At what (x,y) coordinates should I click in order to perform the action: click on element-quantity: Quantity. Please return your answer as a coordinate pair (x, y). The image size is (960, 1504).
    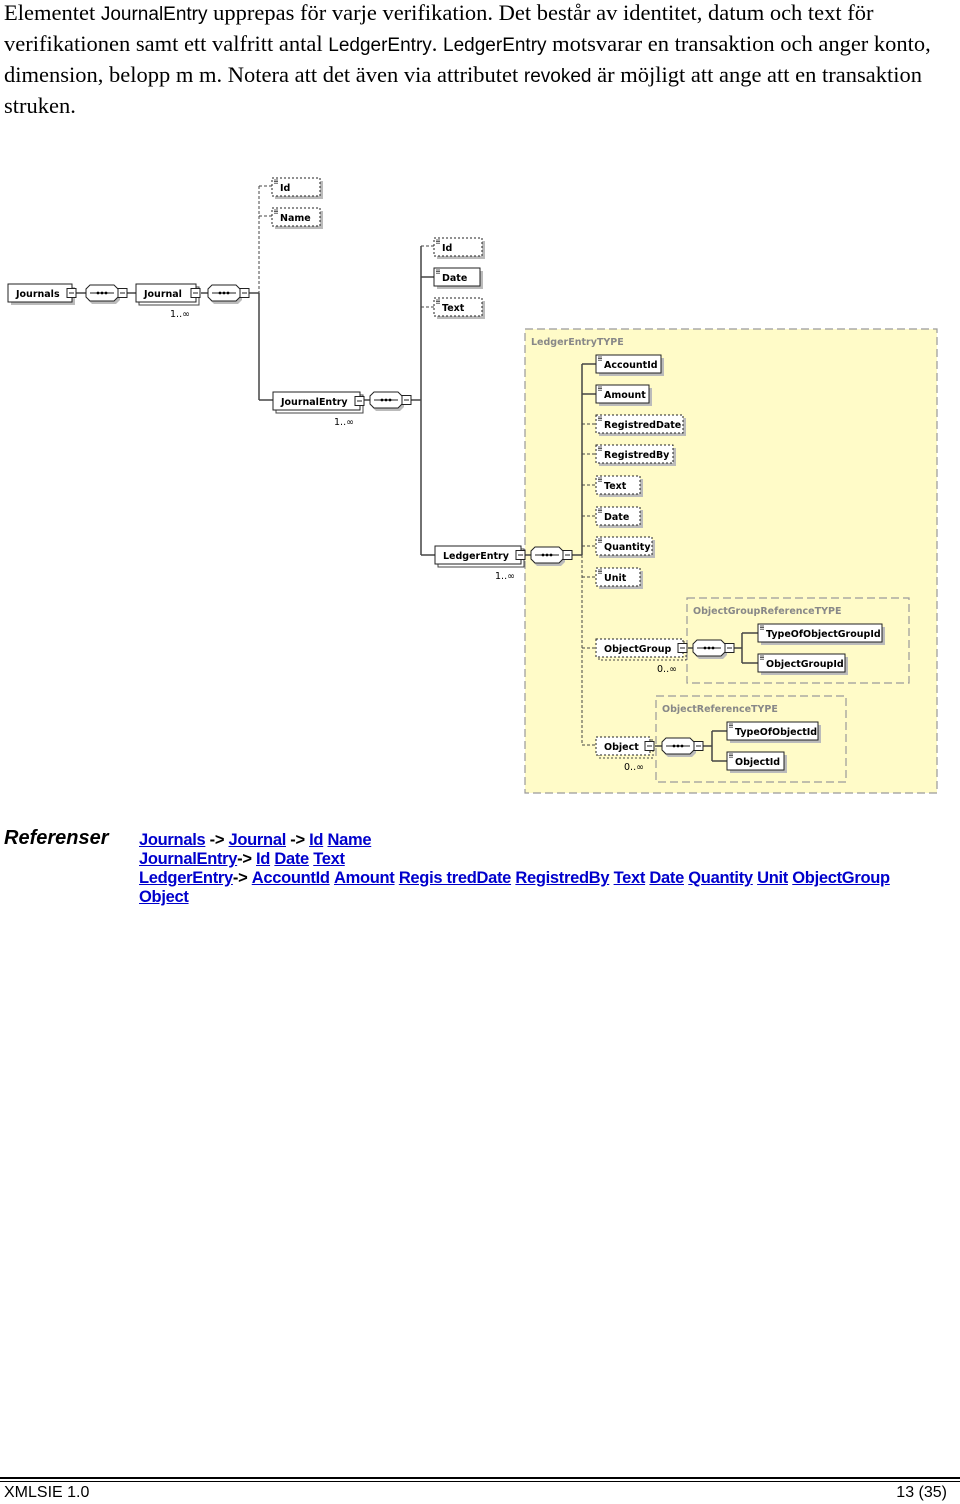
    Looking at the image, I should click on (625, 547).